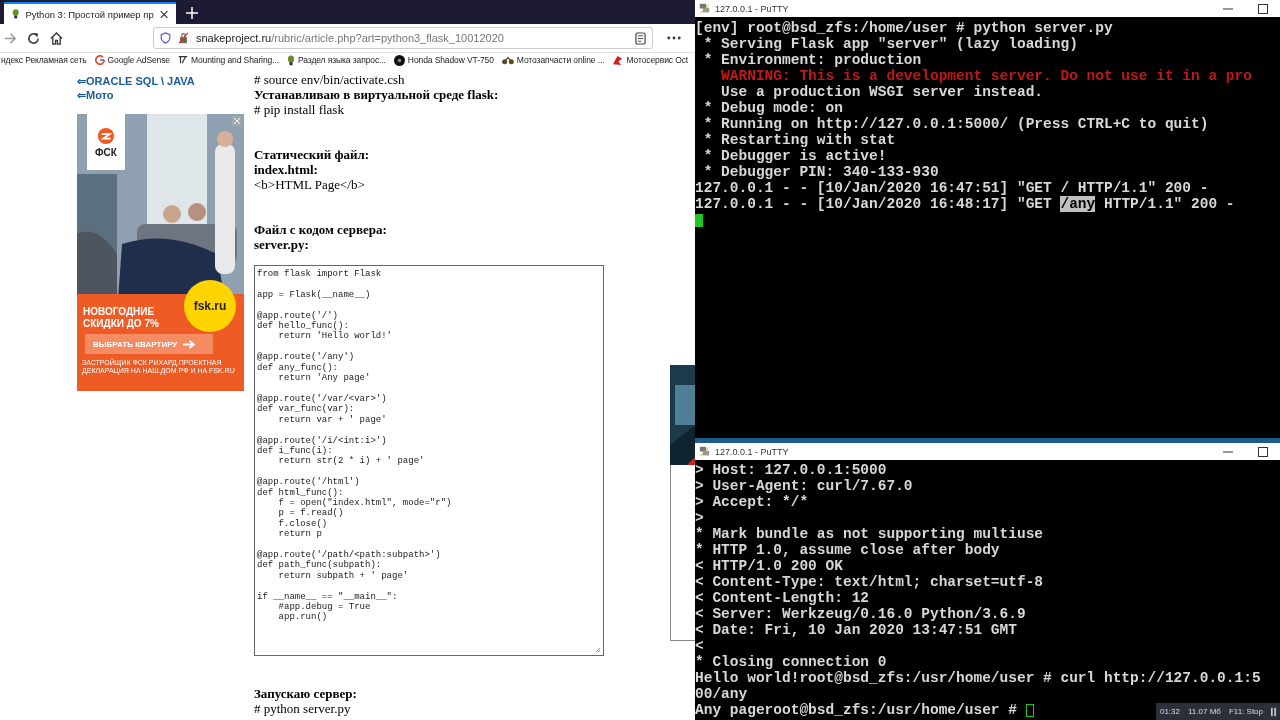 This screenshot has width=1280, height=720. Describe the element at coordinates (598, 650) in the screenshot. I see `resize-grip-icon` at that location.